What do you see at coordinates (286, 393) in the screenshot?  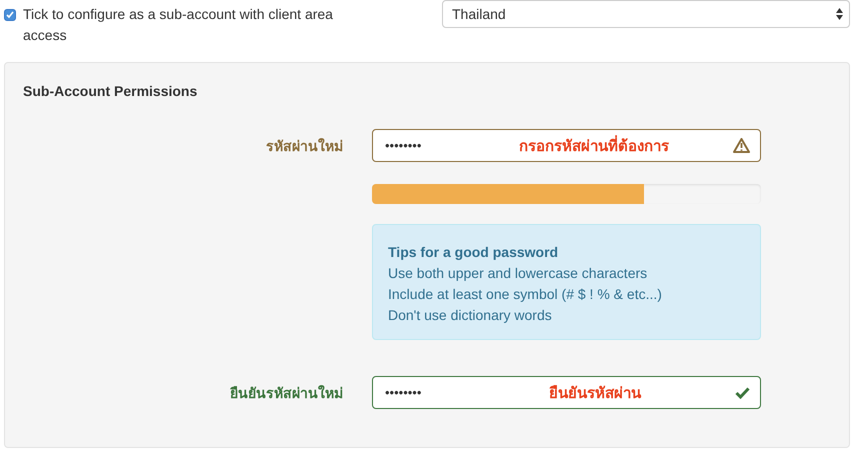 I see `field-label: ยืนยันรหัสผ่านใหม่` at bounding box center [286, 393].